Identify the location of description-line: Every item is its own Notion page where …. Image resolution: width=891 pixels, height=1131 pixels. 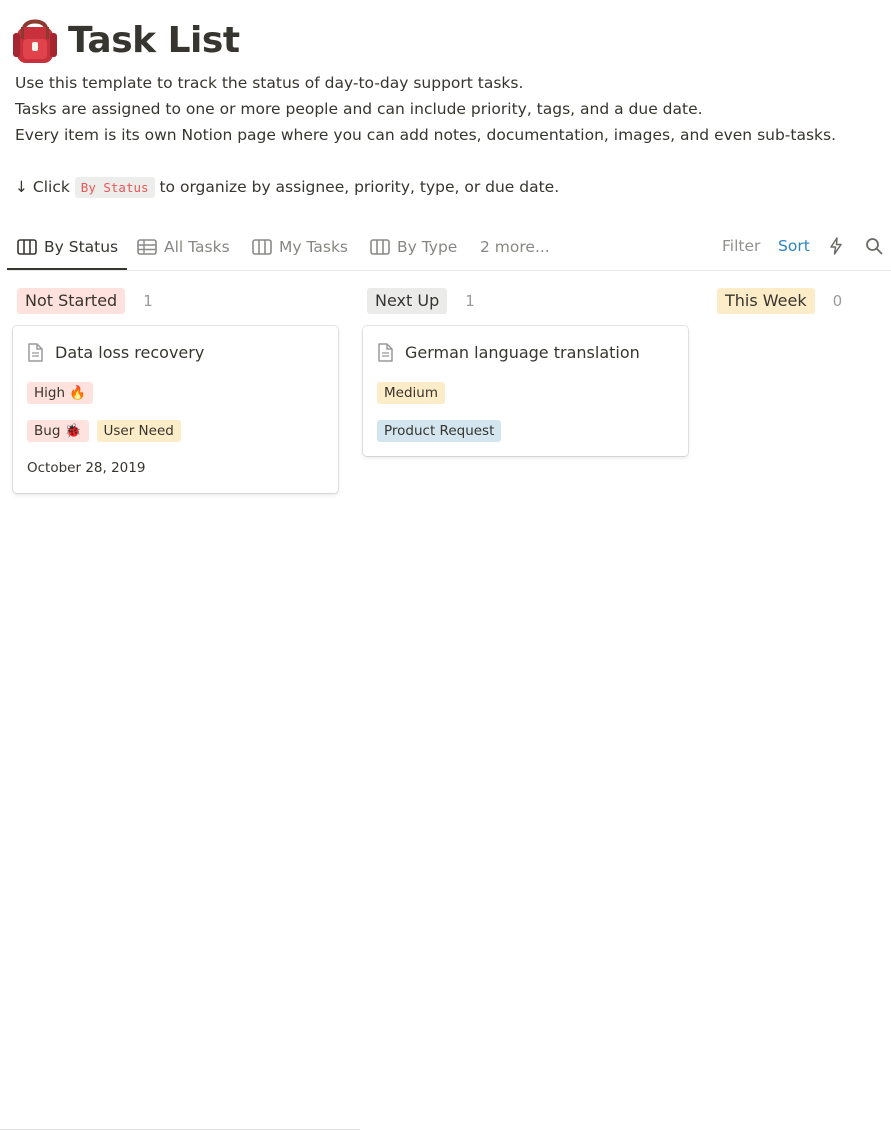
(426, 135).